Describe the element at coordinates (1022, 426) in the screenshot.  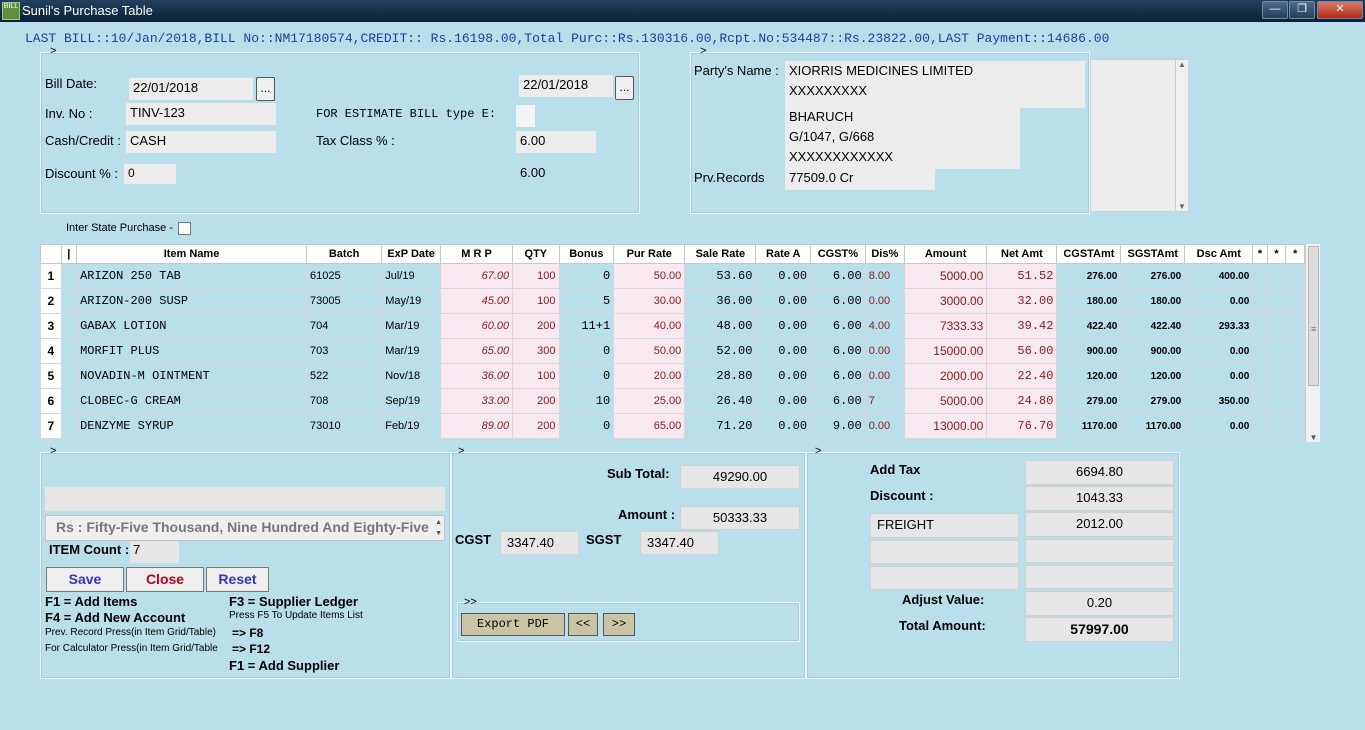
I see `net-amt: 76.70` at that location.